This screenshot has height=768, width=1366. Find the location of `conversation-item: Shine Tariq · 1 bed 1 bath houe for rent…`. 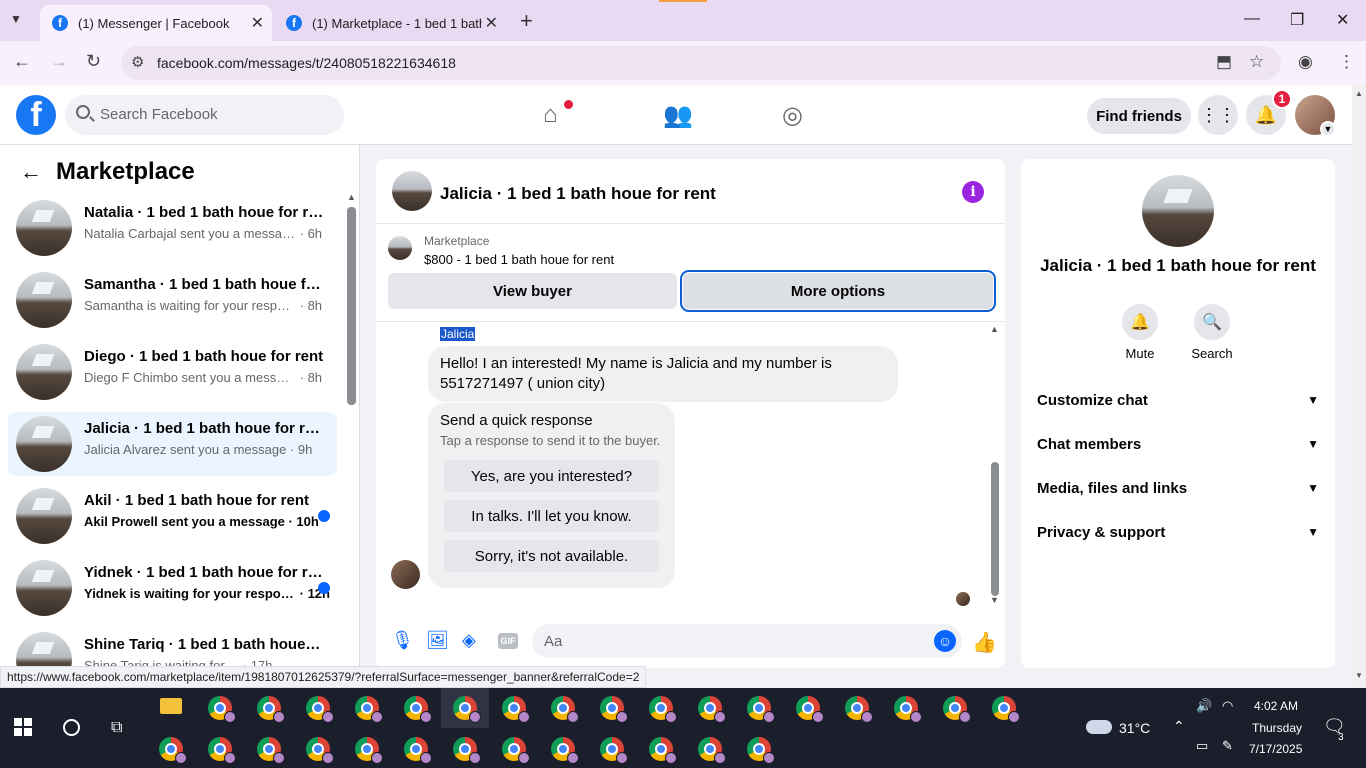

conversation-item: Shine Tariq · 1 bed 1 bath houe for rent… is located at coordinates (172, 648).